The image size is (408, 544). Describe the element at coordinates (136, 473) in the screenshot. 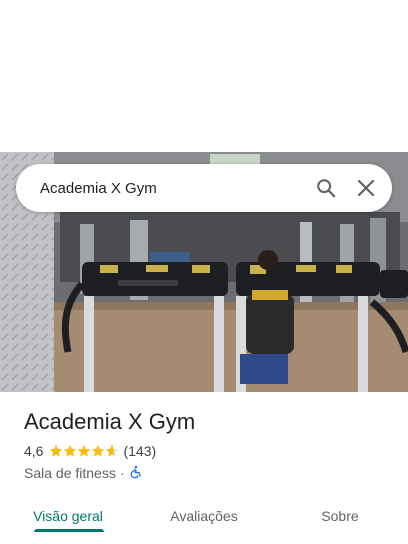

I see `wheelchair-icon` at that location.